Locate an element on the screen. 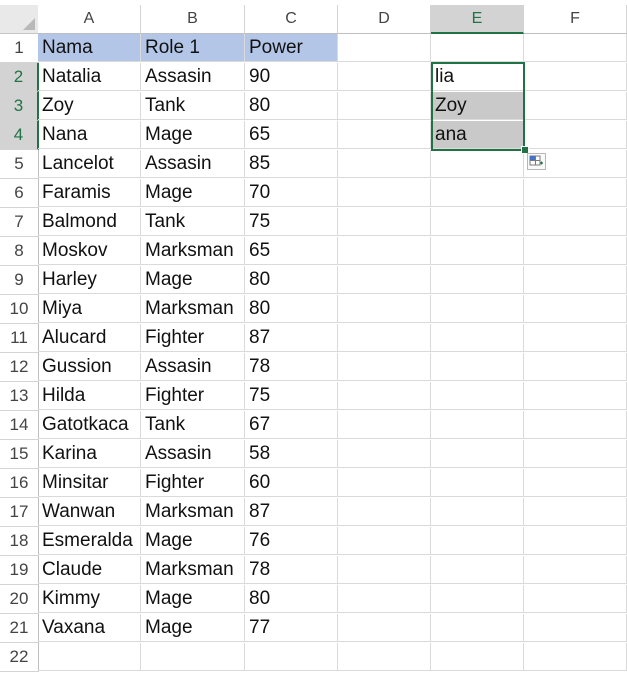  cell-f19 is located at coordinates (575, 570).